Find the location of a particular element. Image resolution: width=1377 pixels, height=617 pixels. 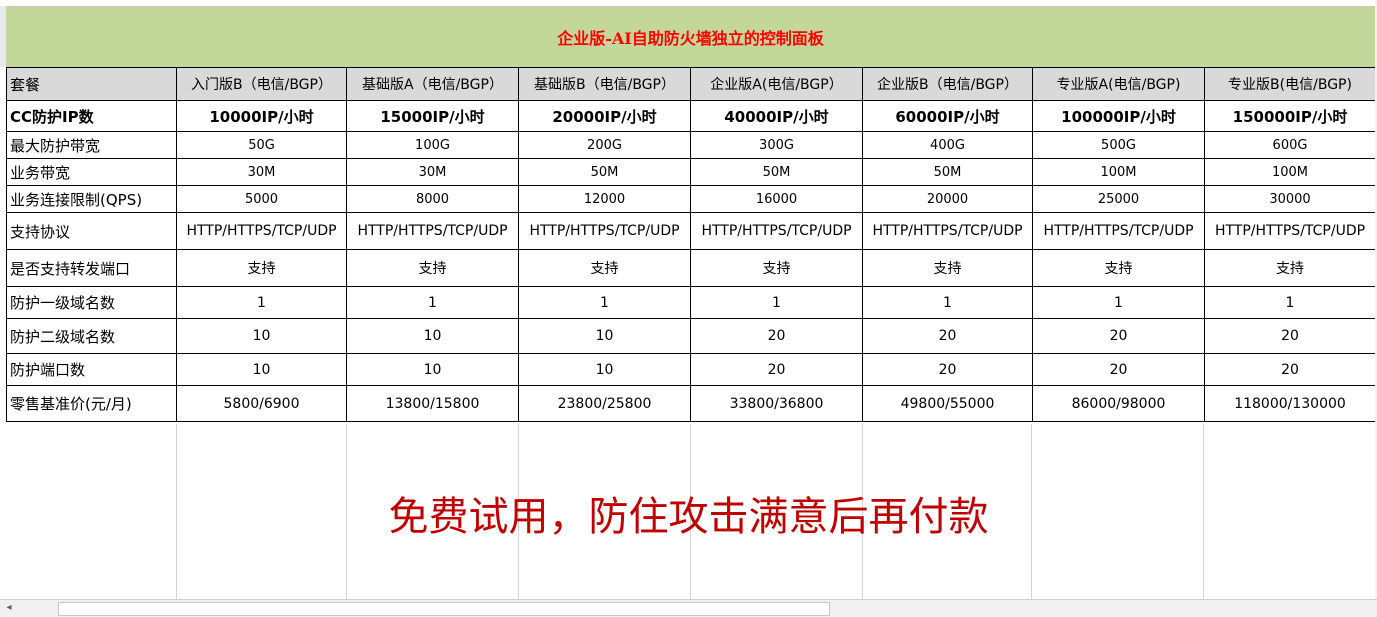

table-cell: 33800/36800 is located at coordinates (776, 403).